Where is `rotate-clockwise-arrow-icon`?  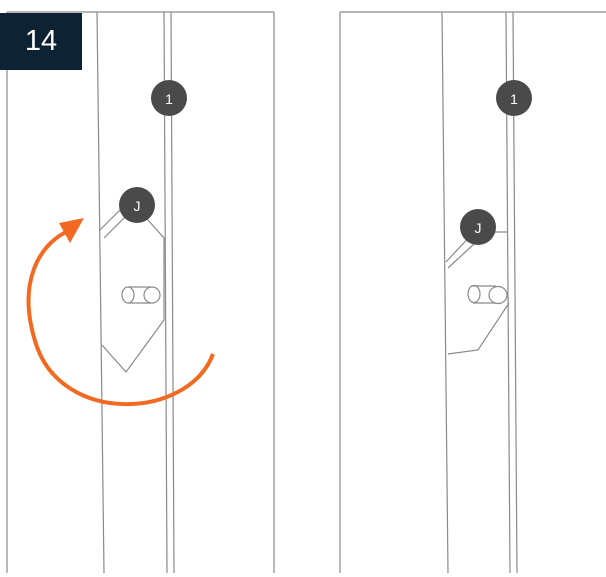 rotate-clockwise-arrow-icon is located at coordinates (120, 312).